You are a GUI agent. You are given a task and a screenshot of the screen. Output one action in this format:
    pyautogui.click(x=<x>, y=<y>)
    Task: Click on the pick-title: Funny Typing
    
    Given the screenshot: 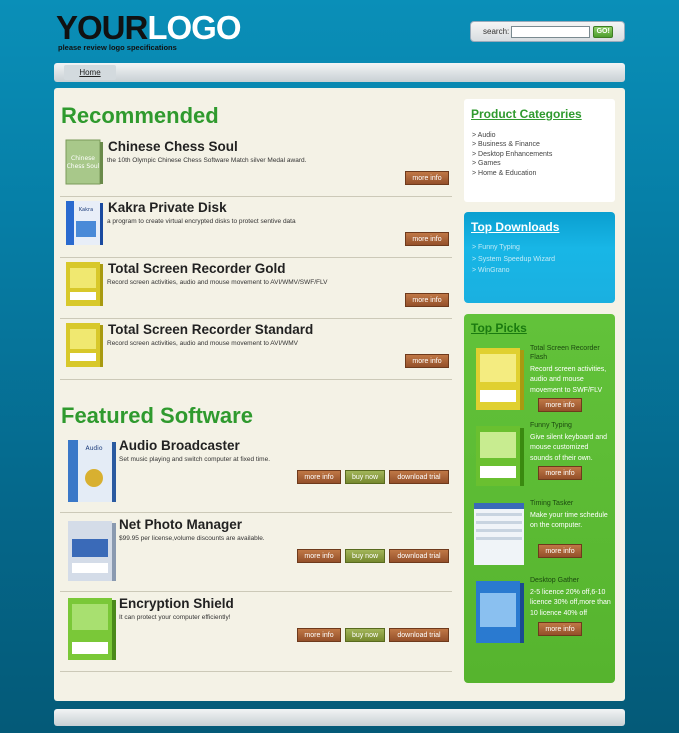 What is the action you would take?
    pyautogui.click(x=551, y=425)
    